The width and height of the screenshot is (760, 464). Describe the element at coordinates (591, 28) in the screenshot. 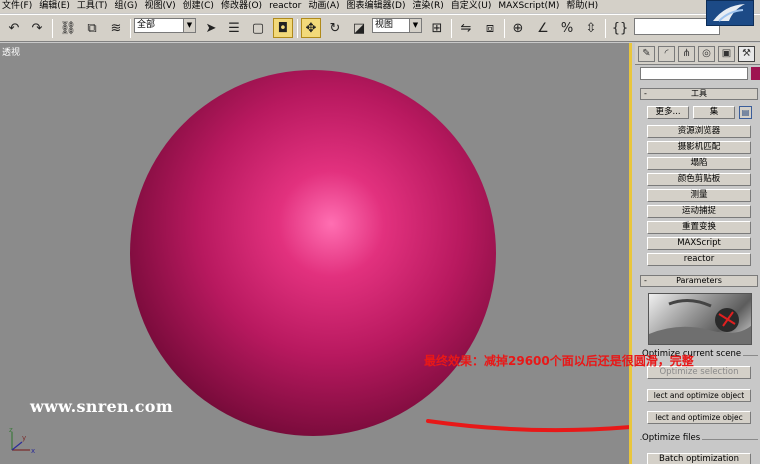

I see `spinner-snap-icon: ⇳` at that location.